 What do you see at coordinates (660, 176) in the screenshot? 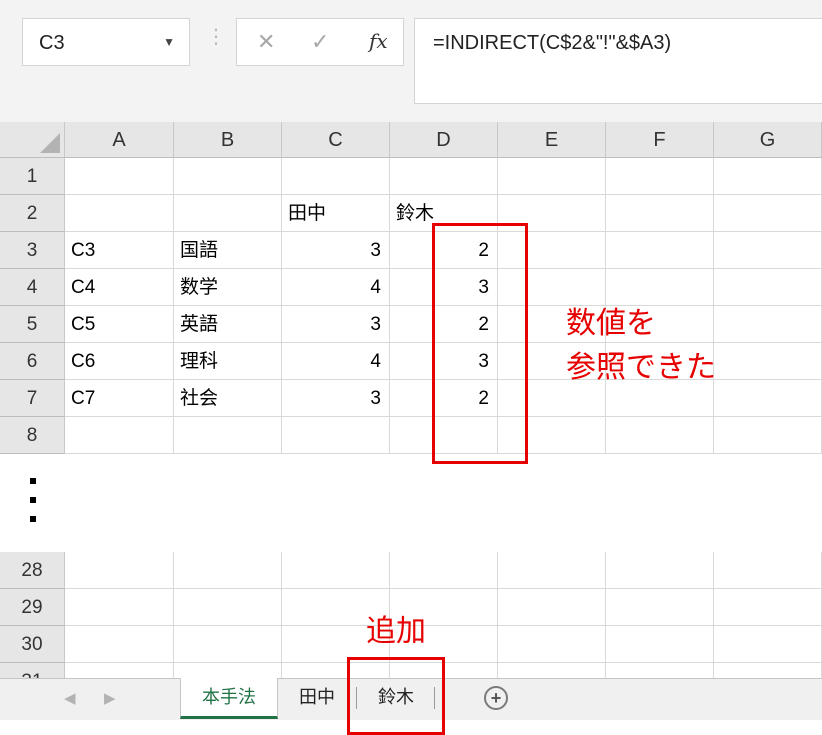
I see `cell-f1` at bounding box center [660, 176].